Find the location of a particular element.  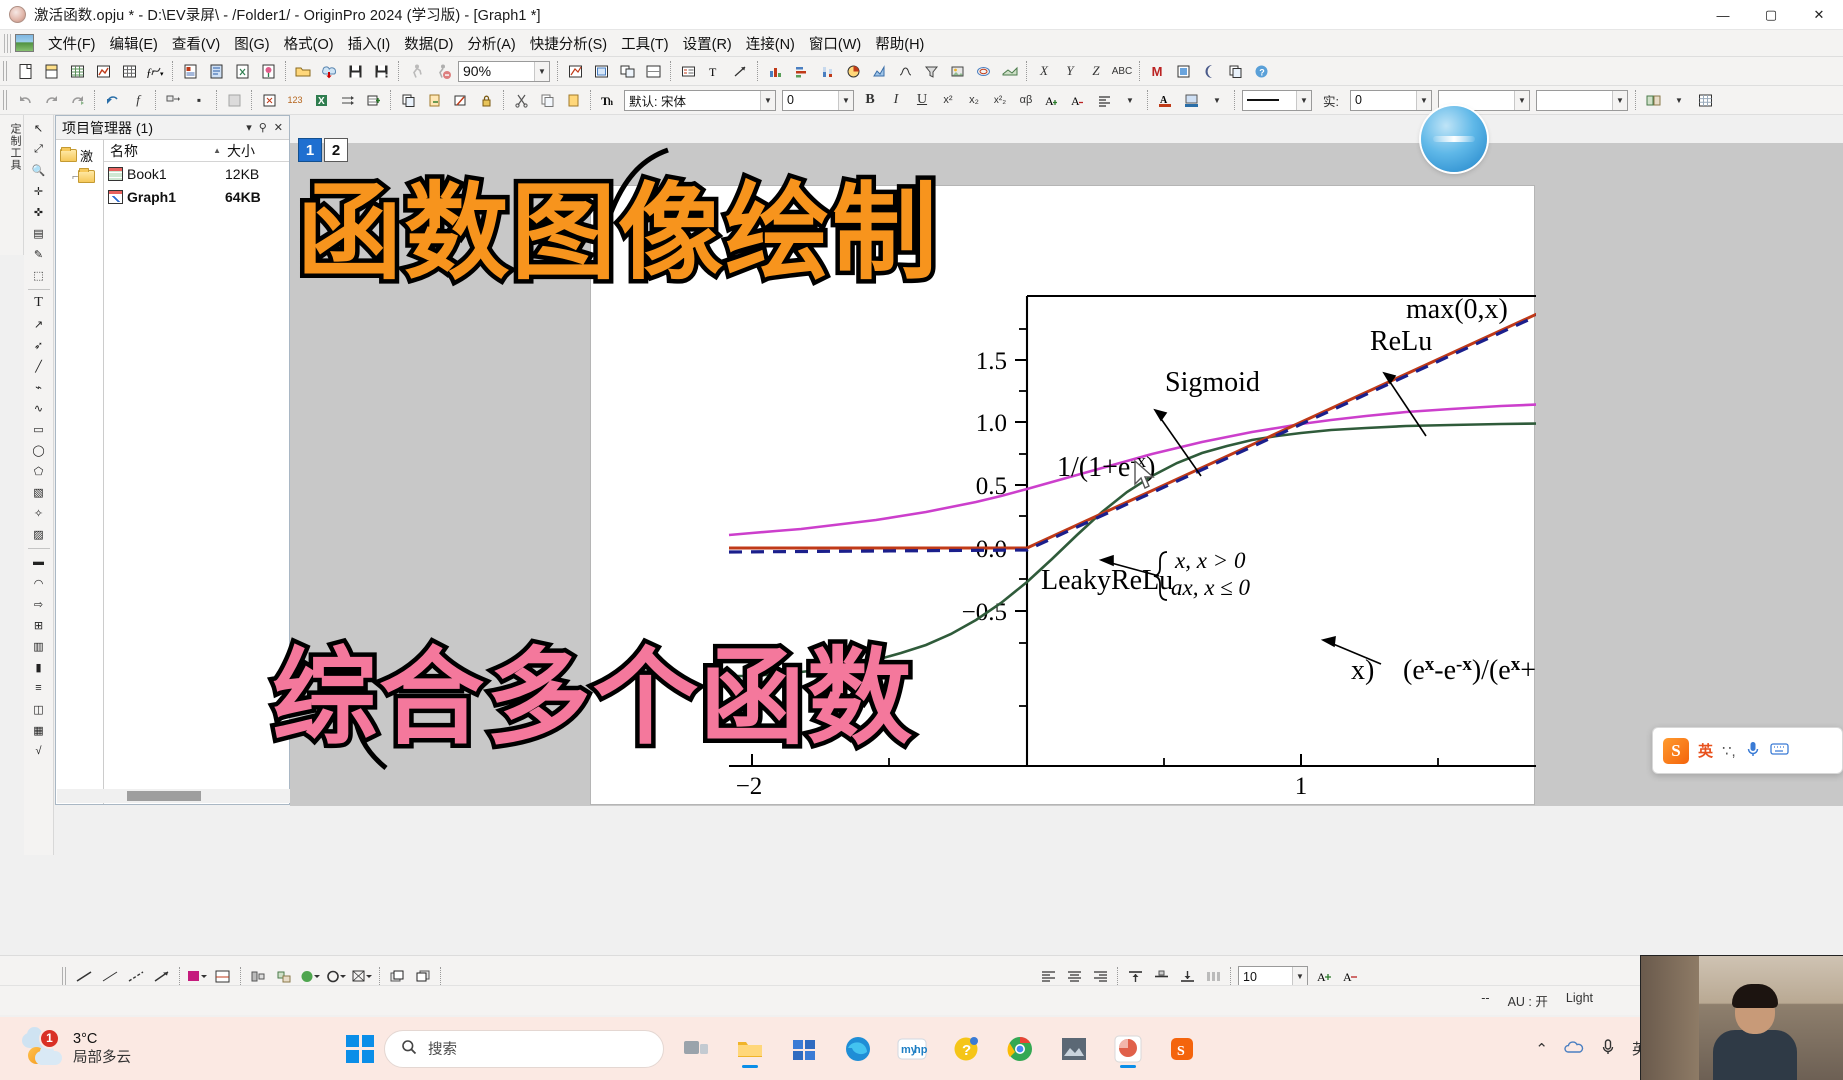

extract-layer-icon is located at coordinates (627, 71).